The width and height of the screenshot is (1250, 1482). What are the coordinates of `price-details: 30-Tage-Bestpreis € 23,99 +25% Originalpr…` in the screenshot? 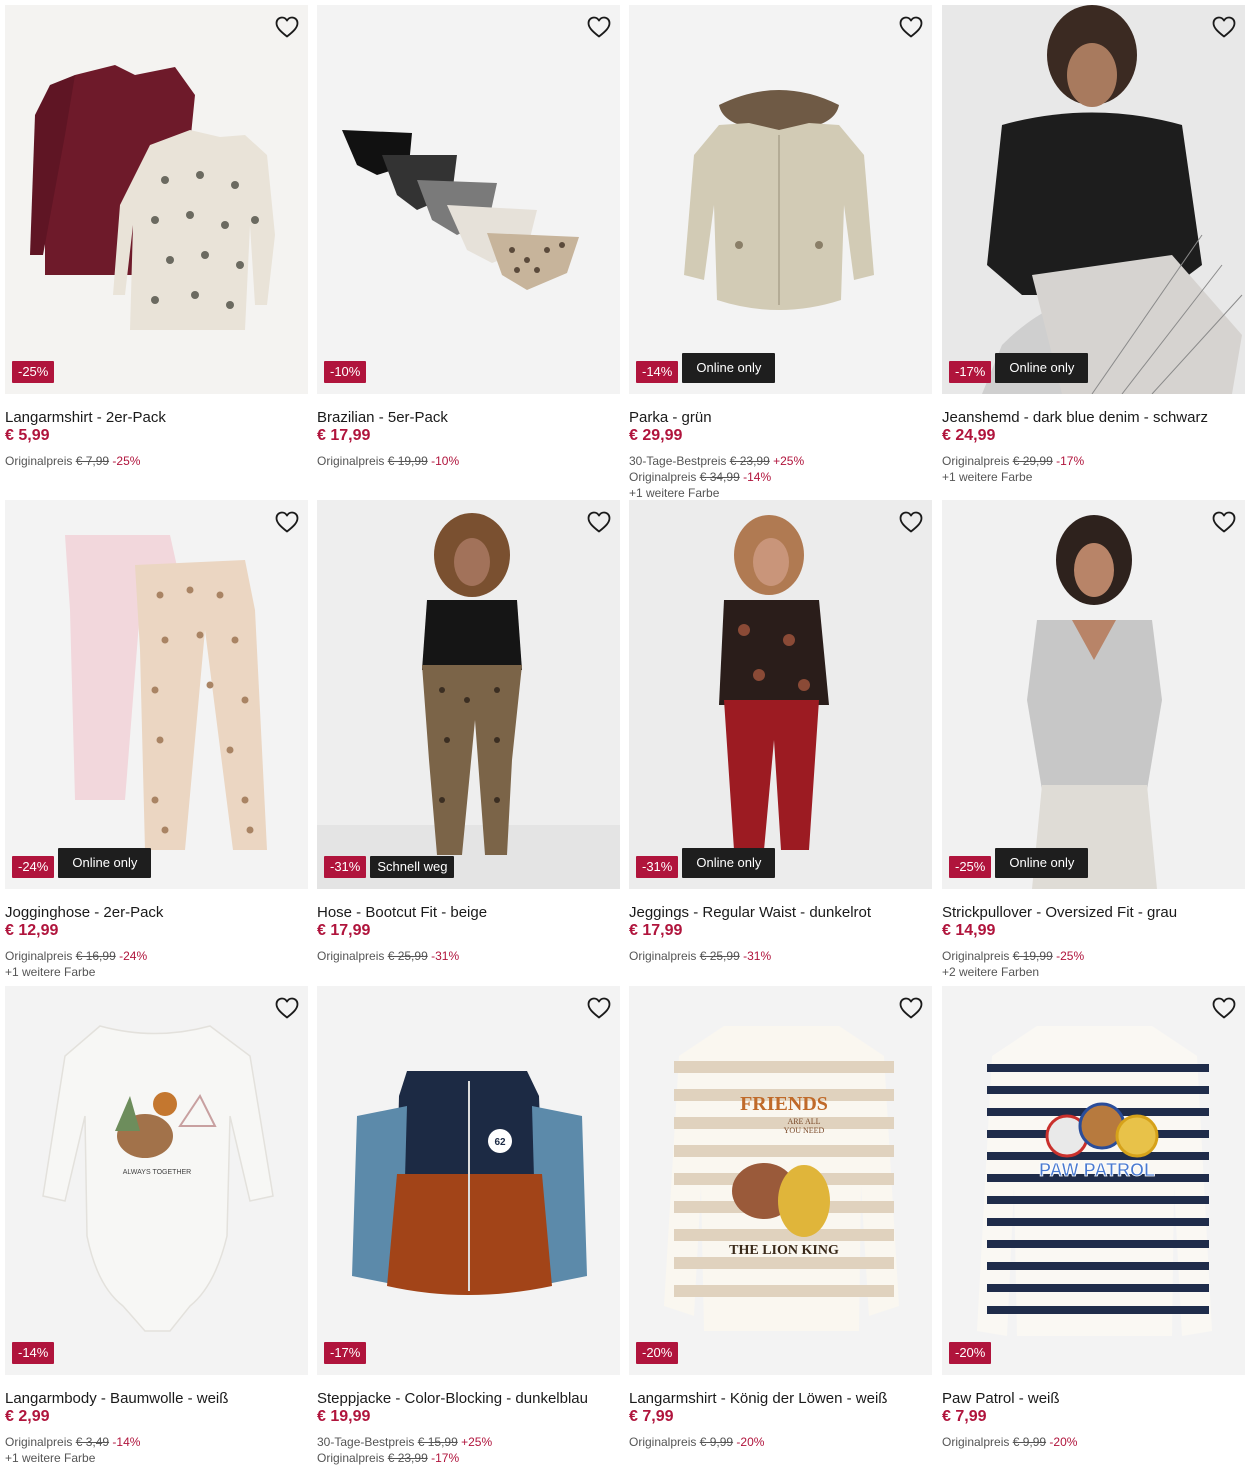 It's located at (780, 477).